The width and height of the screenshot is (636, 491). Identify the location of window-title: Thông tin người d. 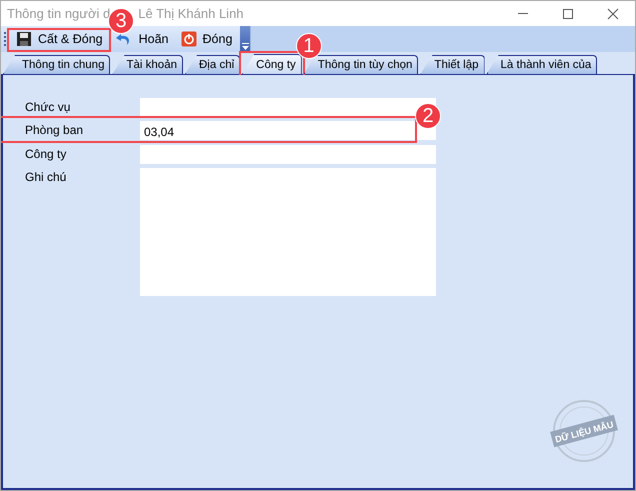
(58, 13).